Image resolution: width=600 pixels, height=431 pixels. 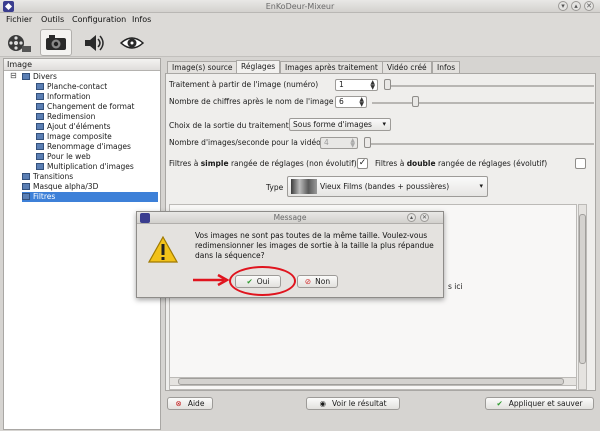 What do you see at coordinates (60, 187) in the screenshot?
I see `tree-node-masque: Masque alpha/3D` at bounding box center [60, 187].